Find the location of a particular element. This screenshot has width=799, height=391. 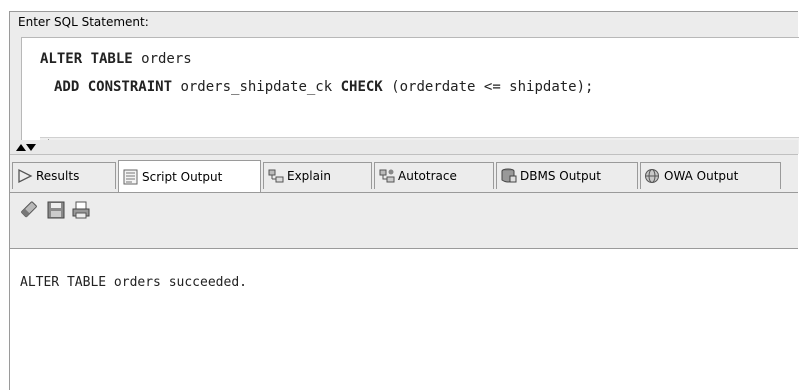

explain-plan-icon is located at coordinates (276, 176).